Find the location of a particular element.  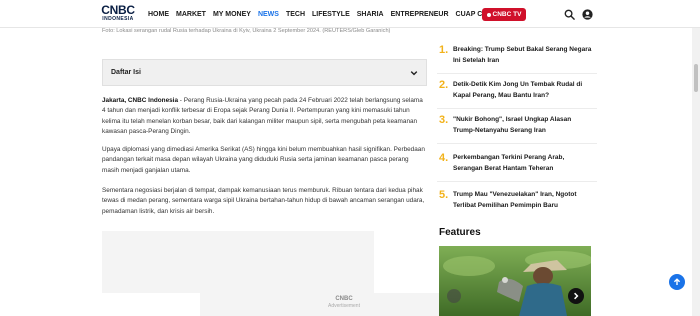

dateline: Jakarta, CNBC Indonesia is located at coordinates (140, 100).